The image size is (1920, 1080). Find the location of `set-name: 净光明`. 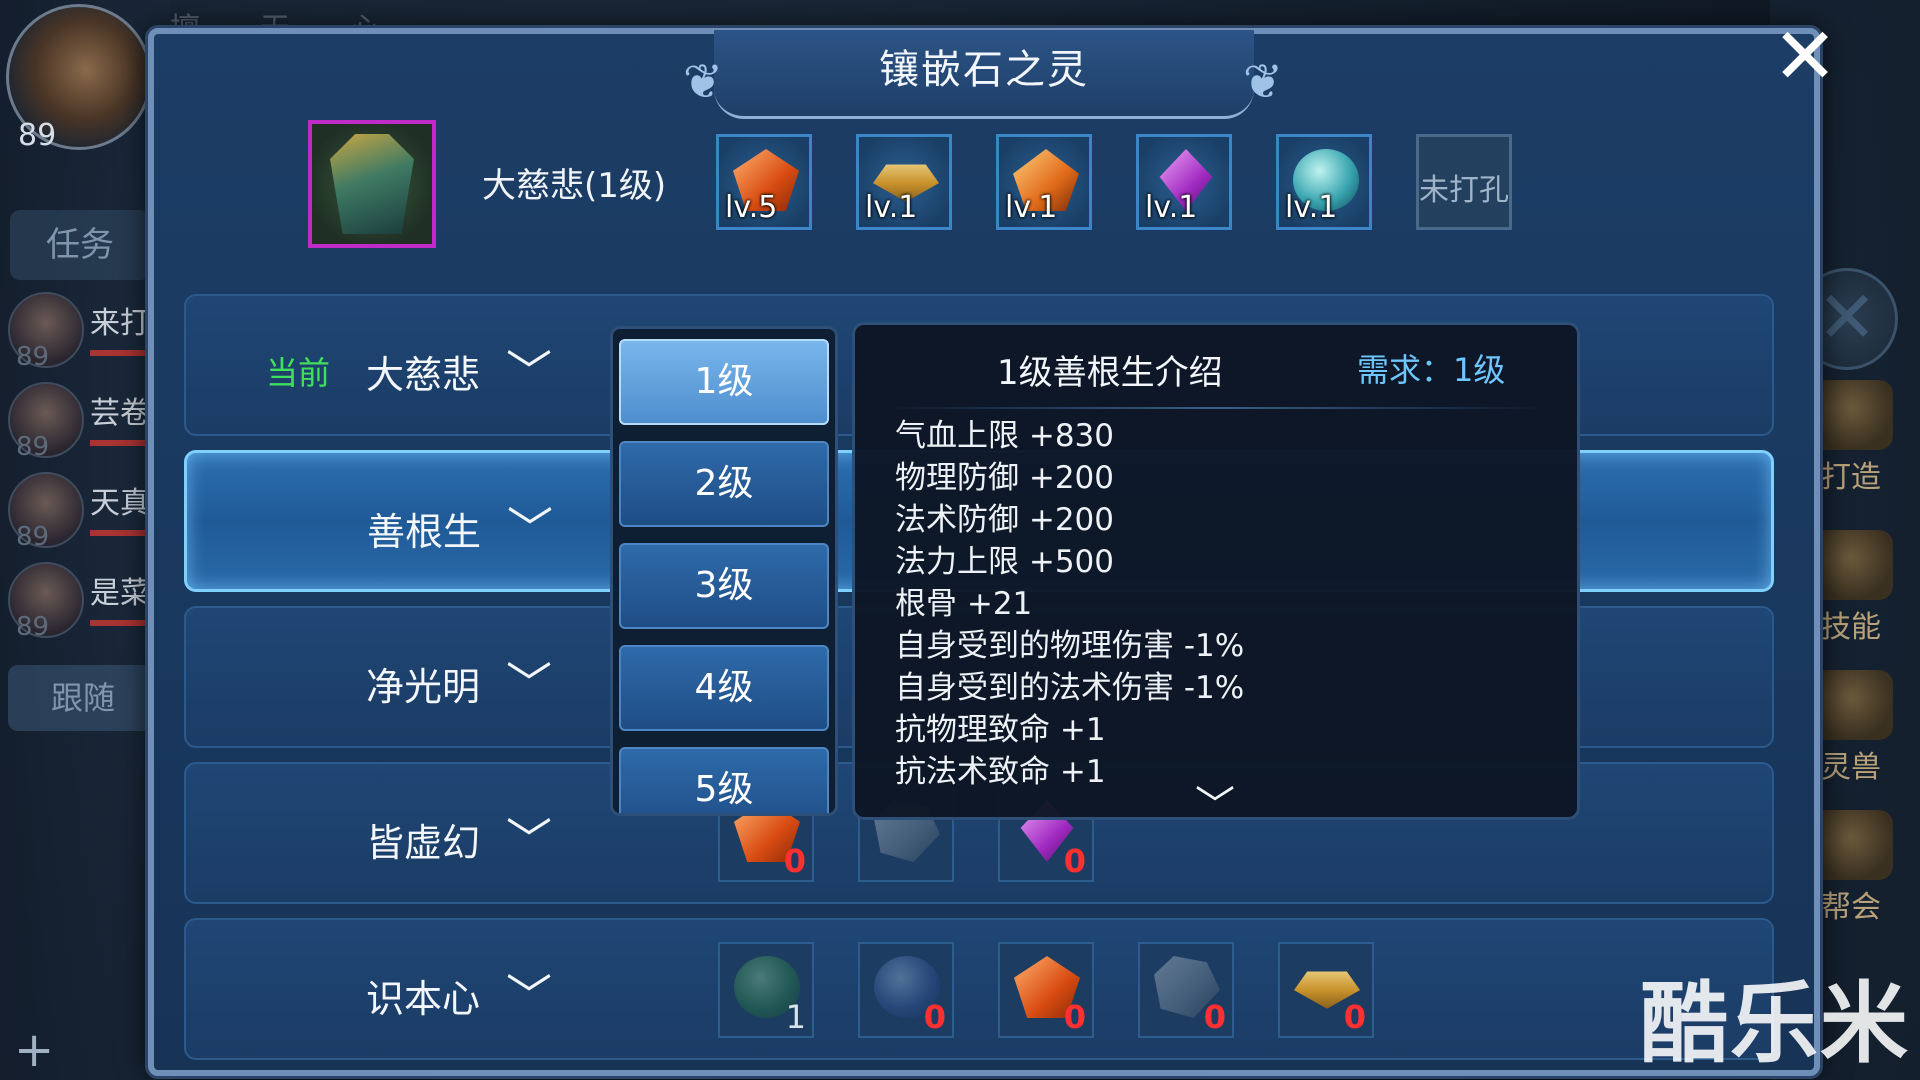

set-name: 净光明 is located at coordinates (423, 687).